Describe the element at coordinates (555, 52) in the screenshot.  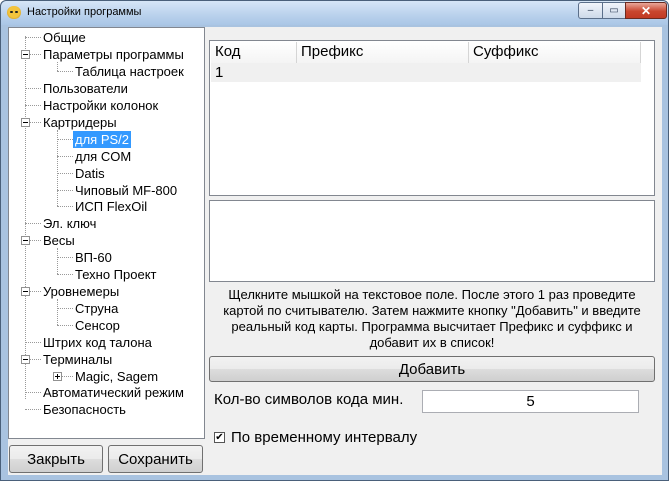
I see `column-header-suffix: Суффикс` at that location.